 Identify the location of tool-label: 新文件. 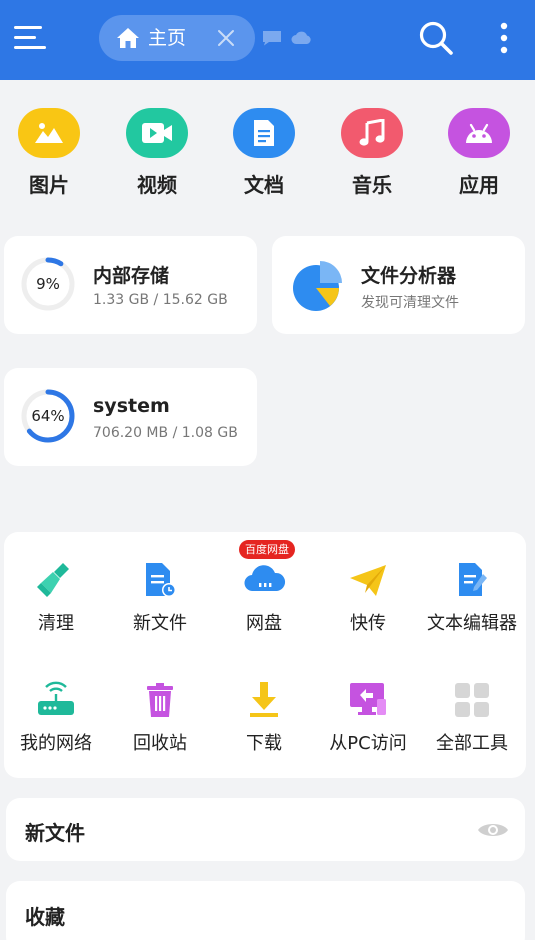
(160, 623).